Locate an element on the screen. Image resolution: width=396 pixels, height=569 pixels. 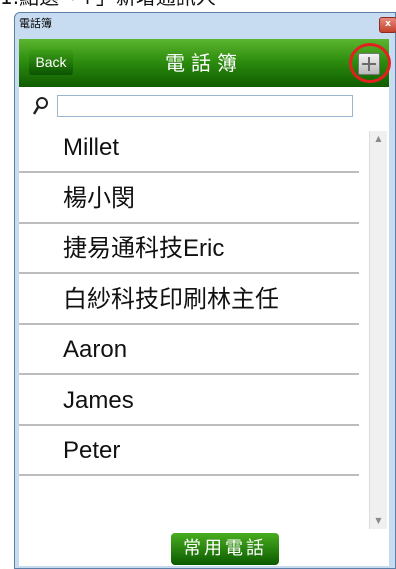
search-bar is located at coordinates (204, 107).